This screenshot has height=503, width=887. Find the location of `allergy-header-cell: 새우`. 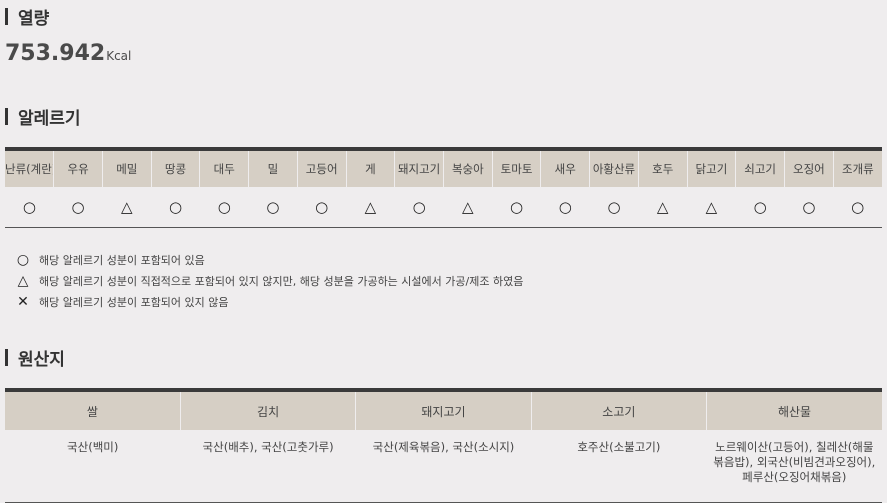

allergy-header-cell: 새우 is located at coordinates (565, 168).